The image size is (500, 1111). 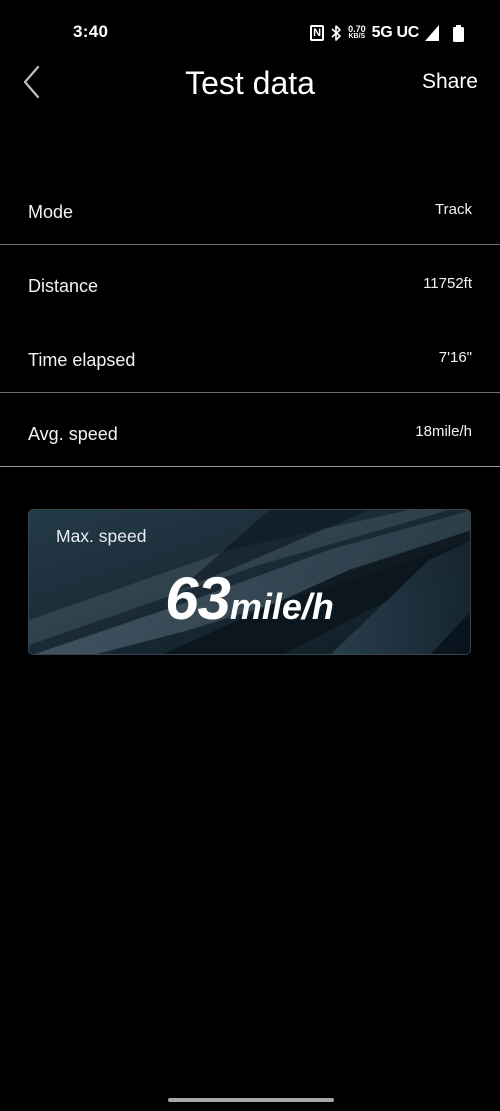 I want to click on row-value: 11752ft, so click(x=447, y=283).